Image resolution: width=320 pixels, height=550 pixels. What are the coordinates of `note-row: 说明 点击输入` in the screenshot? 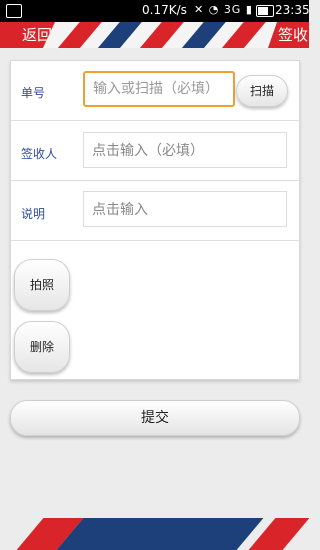 It's located at (155, 211).